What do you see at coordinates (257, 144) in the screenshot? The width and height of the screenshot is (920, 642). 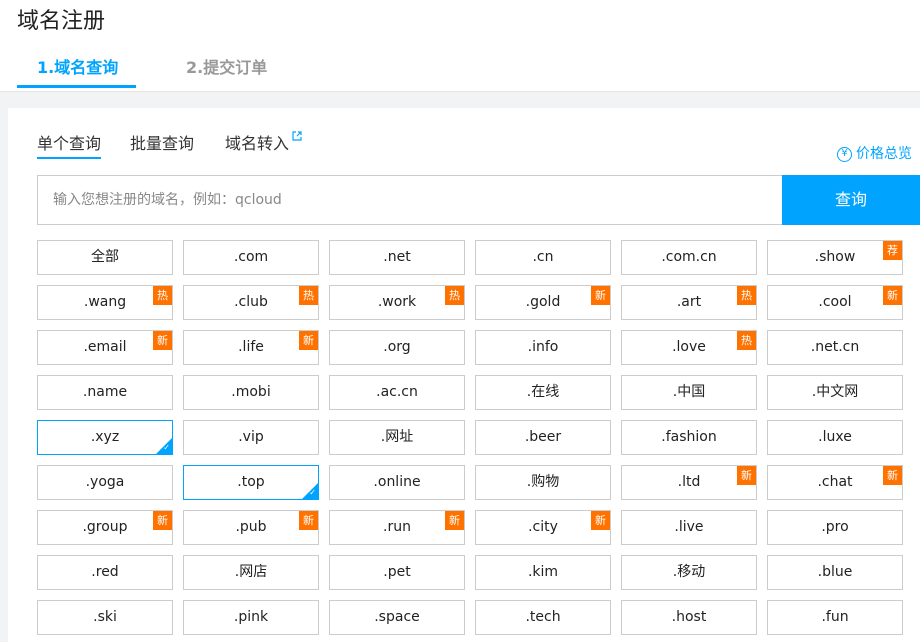 I see `tab-domain-transfer: 域名转入` at bounding box center [257, 144].